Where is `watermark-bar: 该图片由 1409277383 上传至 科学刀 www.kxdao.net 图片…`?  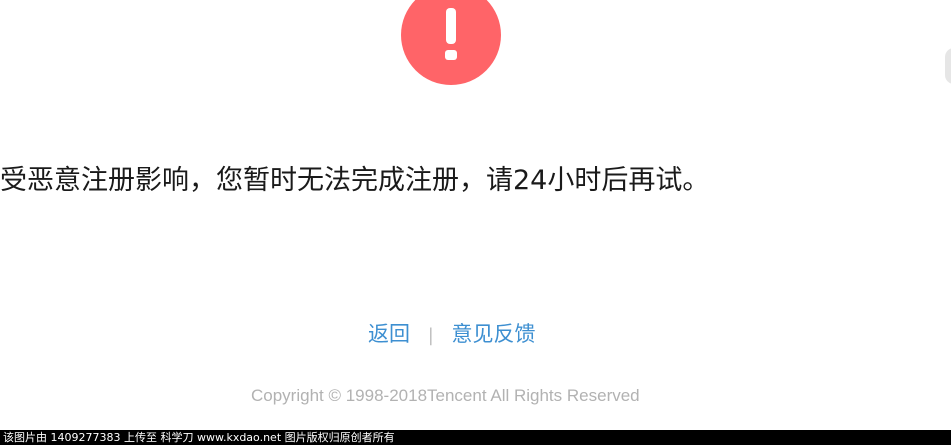
watermark-bar: 该图片由 1409277383 上传至 科学刀 www.kxdao.net 图片… is located at coordinates (475, 437).